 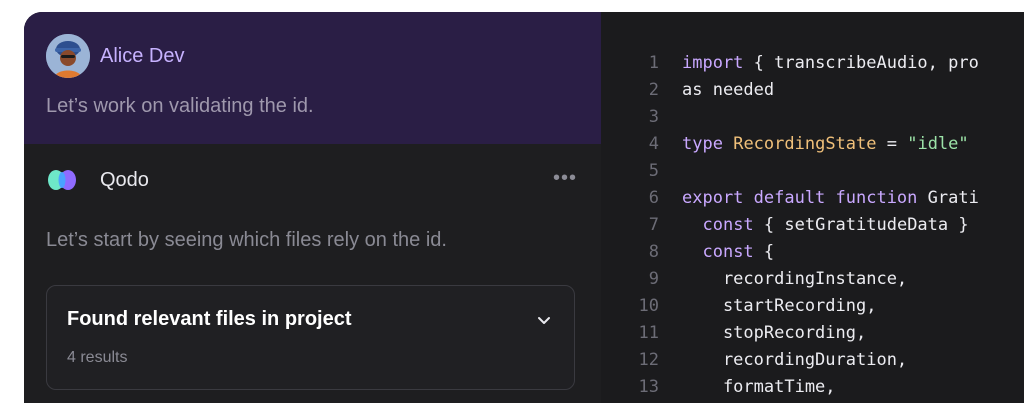 What do you see at coordinates (565, 178) in the screenshot?
I see `more-options-icon: •••` at bounding box center [565, 178].